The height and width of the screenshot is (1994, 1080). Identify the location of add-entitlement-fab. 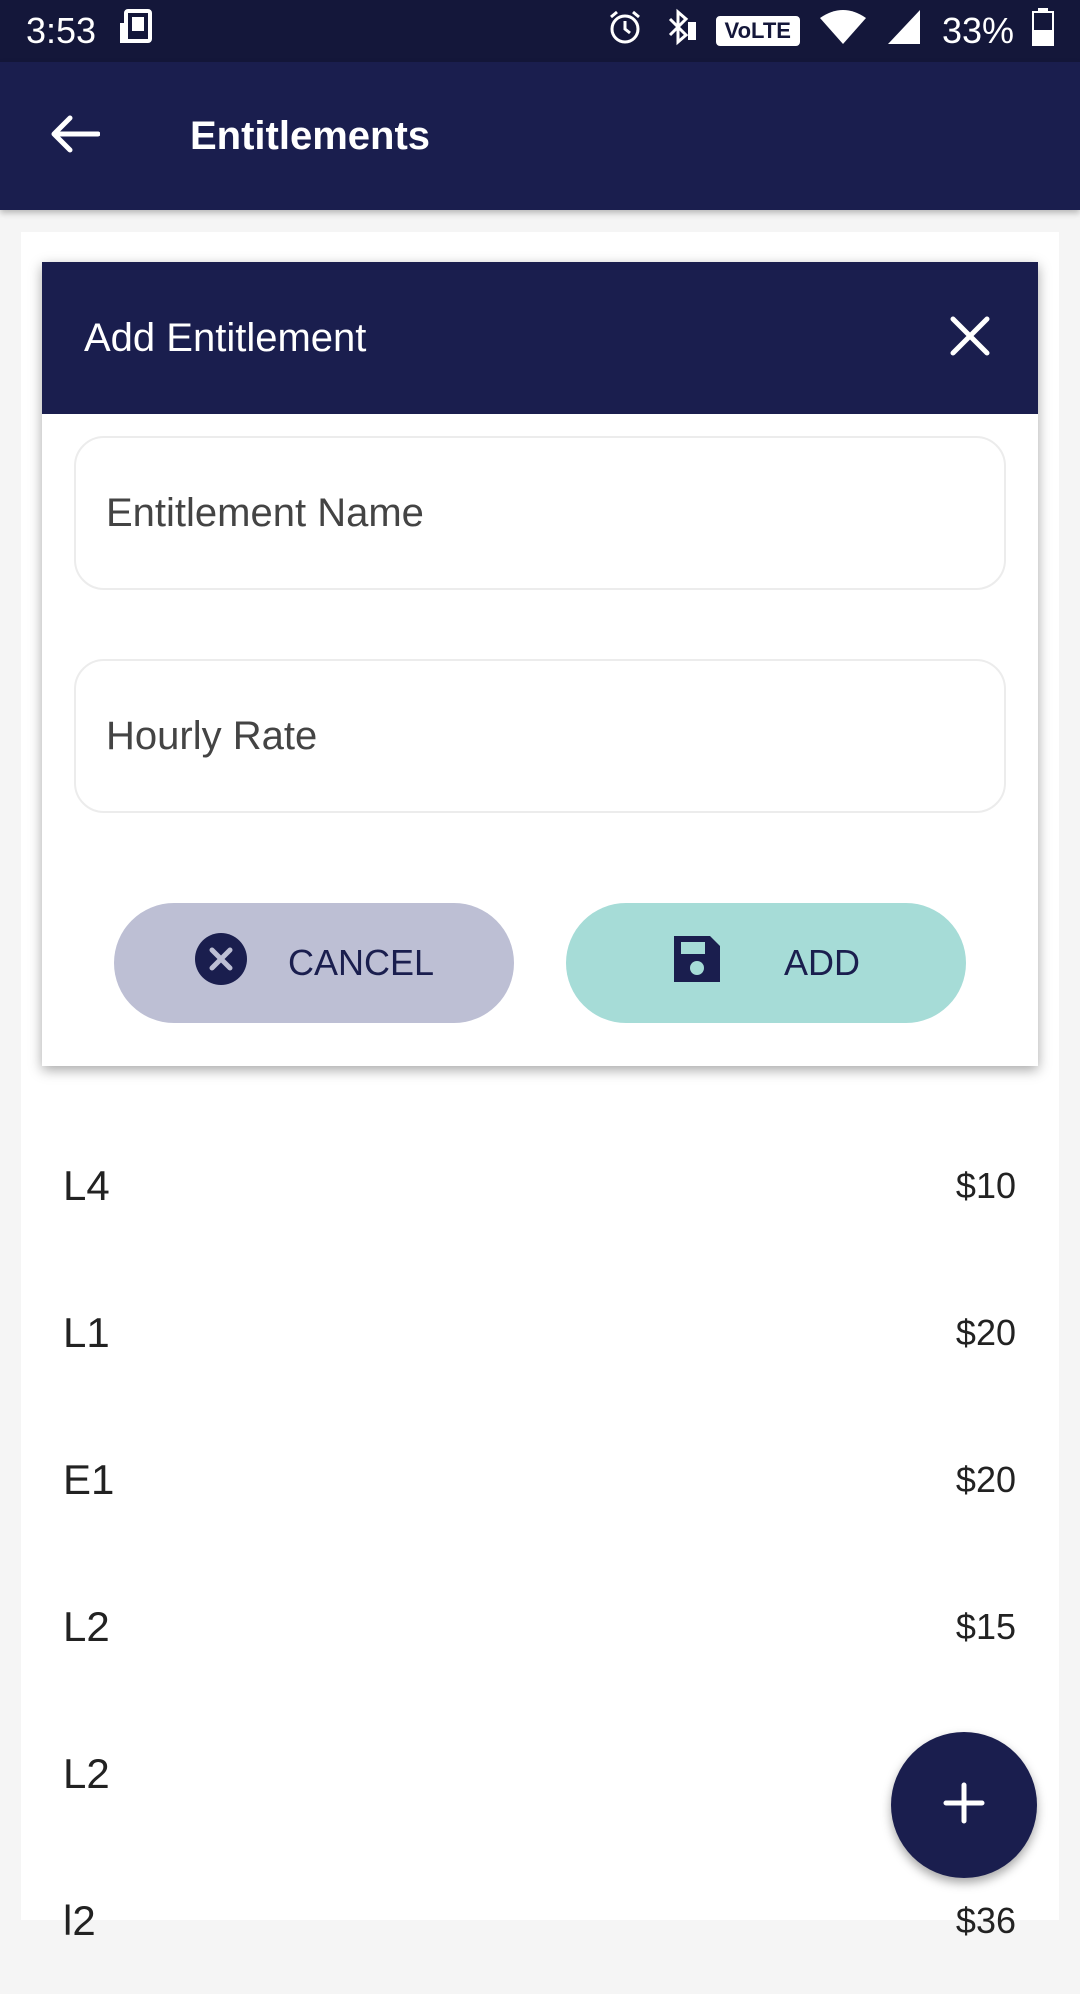
(964, 1805).